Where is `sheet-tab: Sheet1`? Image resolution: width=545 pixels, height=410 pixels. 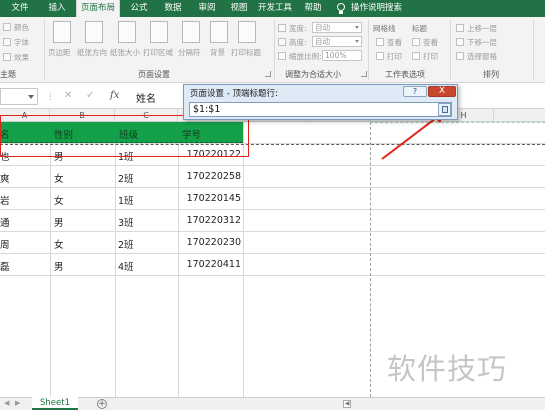 sheet-tab: Sheet1 is located at coordinates (55, 403).